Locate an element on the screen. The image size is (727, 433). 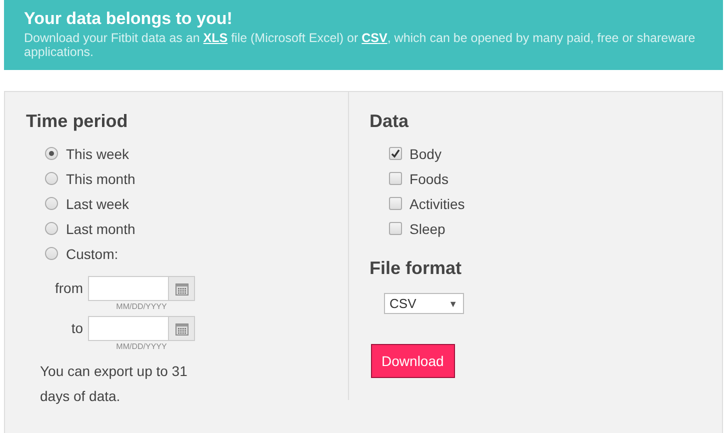
banner-description: Download your Fitbit data as an XLS file (Microsoft Excel) or CSV, which can be opened by many paid, free or shareware applications. is located at coordinates (360, 45).